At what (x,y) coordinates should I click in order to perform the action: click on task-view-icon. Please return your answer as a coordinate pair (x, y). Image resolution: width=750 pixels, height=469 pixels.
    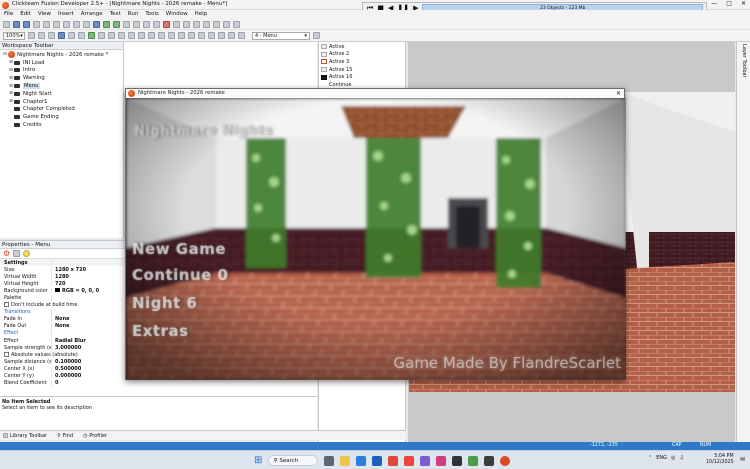
    Looking at the image, I should click on (329, 460).